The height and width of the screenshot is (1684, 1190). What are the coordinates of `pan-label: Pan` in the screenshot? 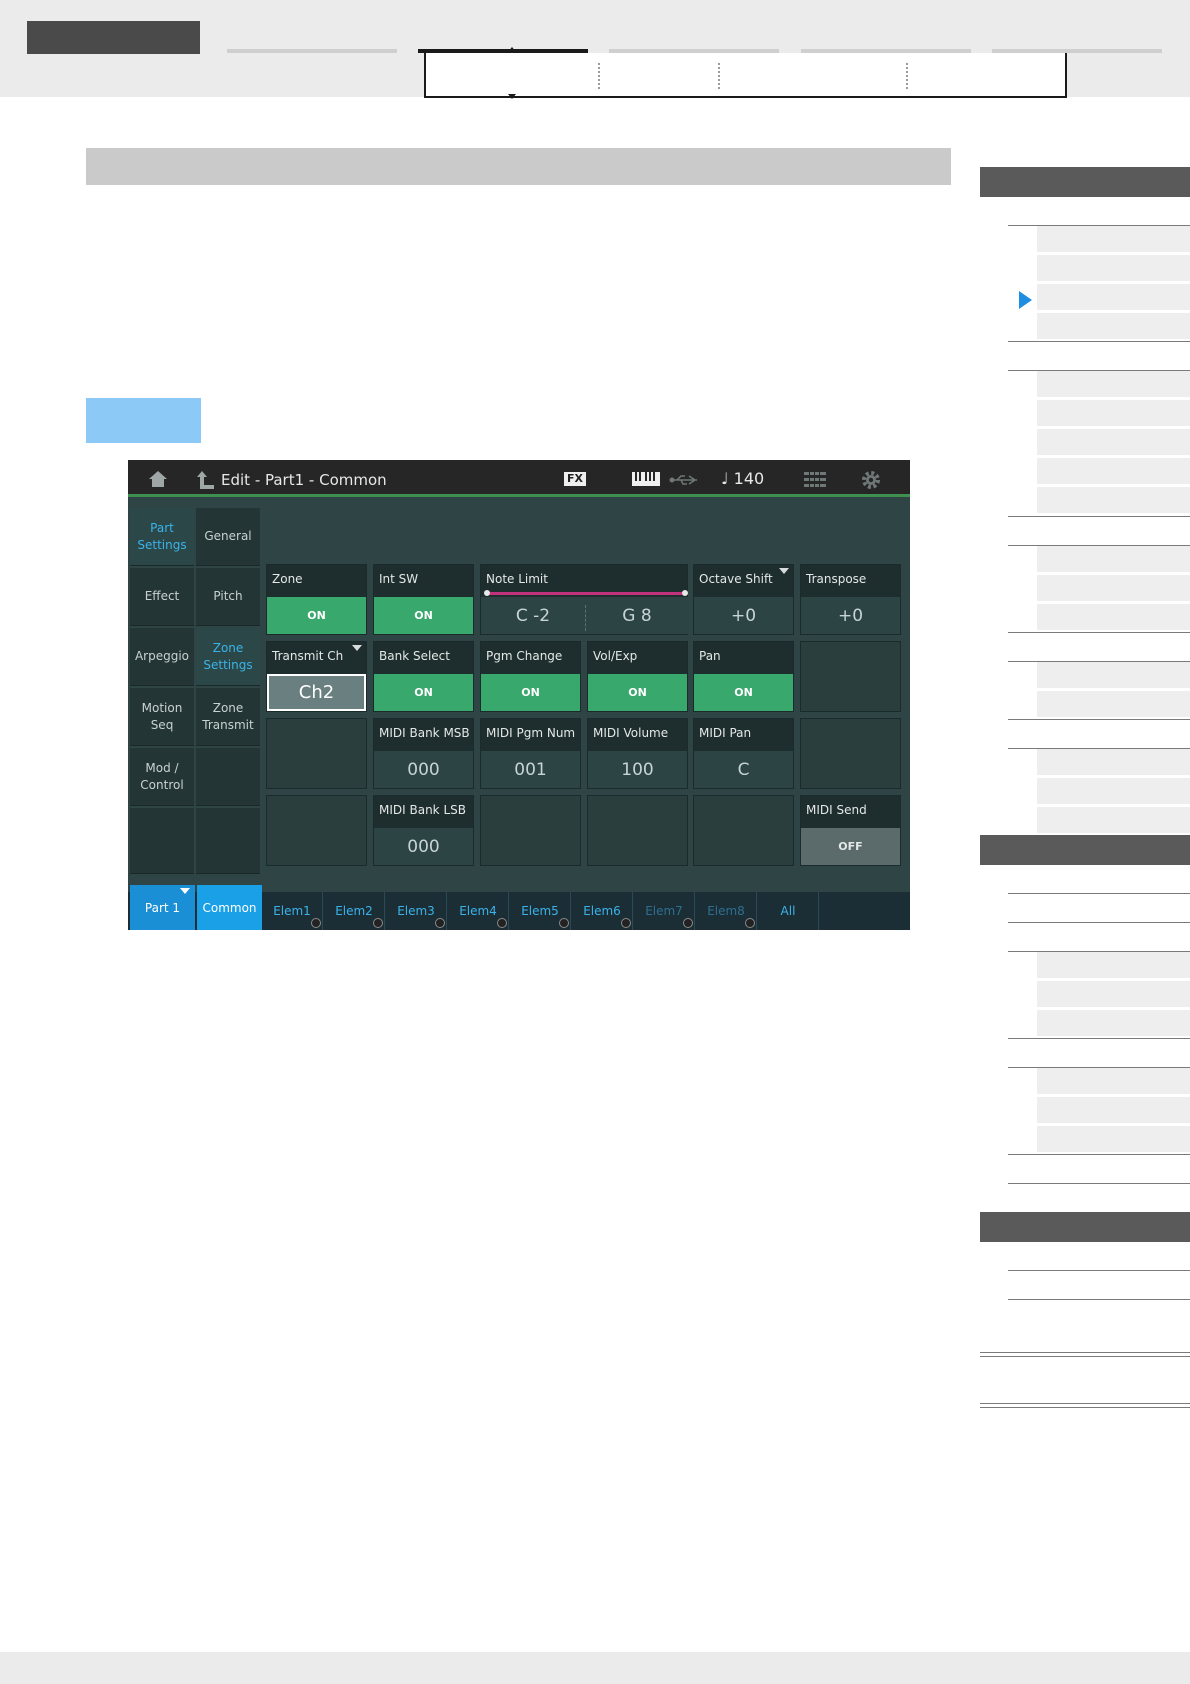 It's located at (743, 658).